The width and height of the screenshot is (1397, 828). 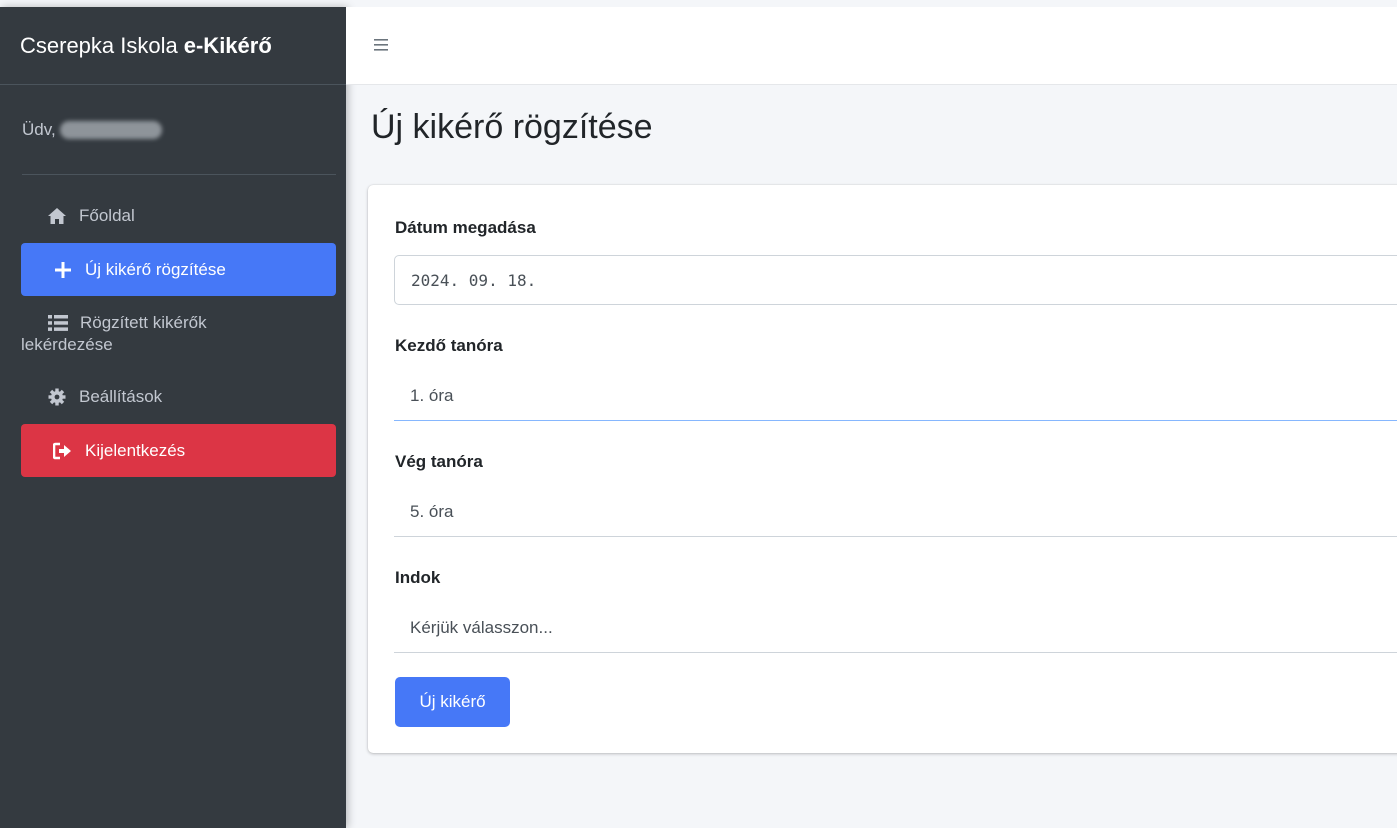 What do you see at coordinates (39, 129) in the screenshot?
I see `user-greeting: Üdv,` at bounding box center [39, 129].